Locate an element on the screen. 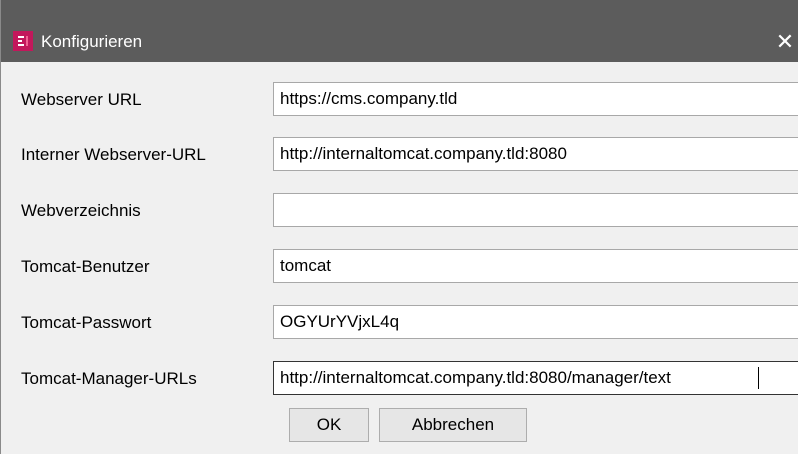 The image size is (798, 454). tomcat-user-label: Tomcat-Benutzer is located at coordinates (85, 266).